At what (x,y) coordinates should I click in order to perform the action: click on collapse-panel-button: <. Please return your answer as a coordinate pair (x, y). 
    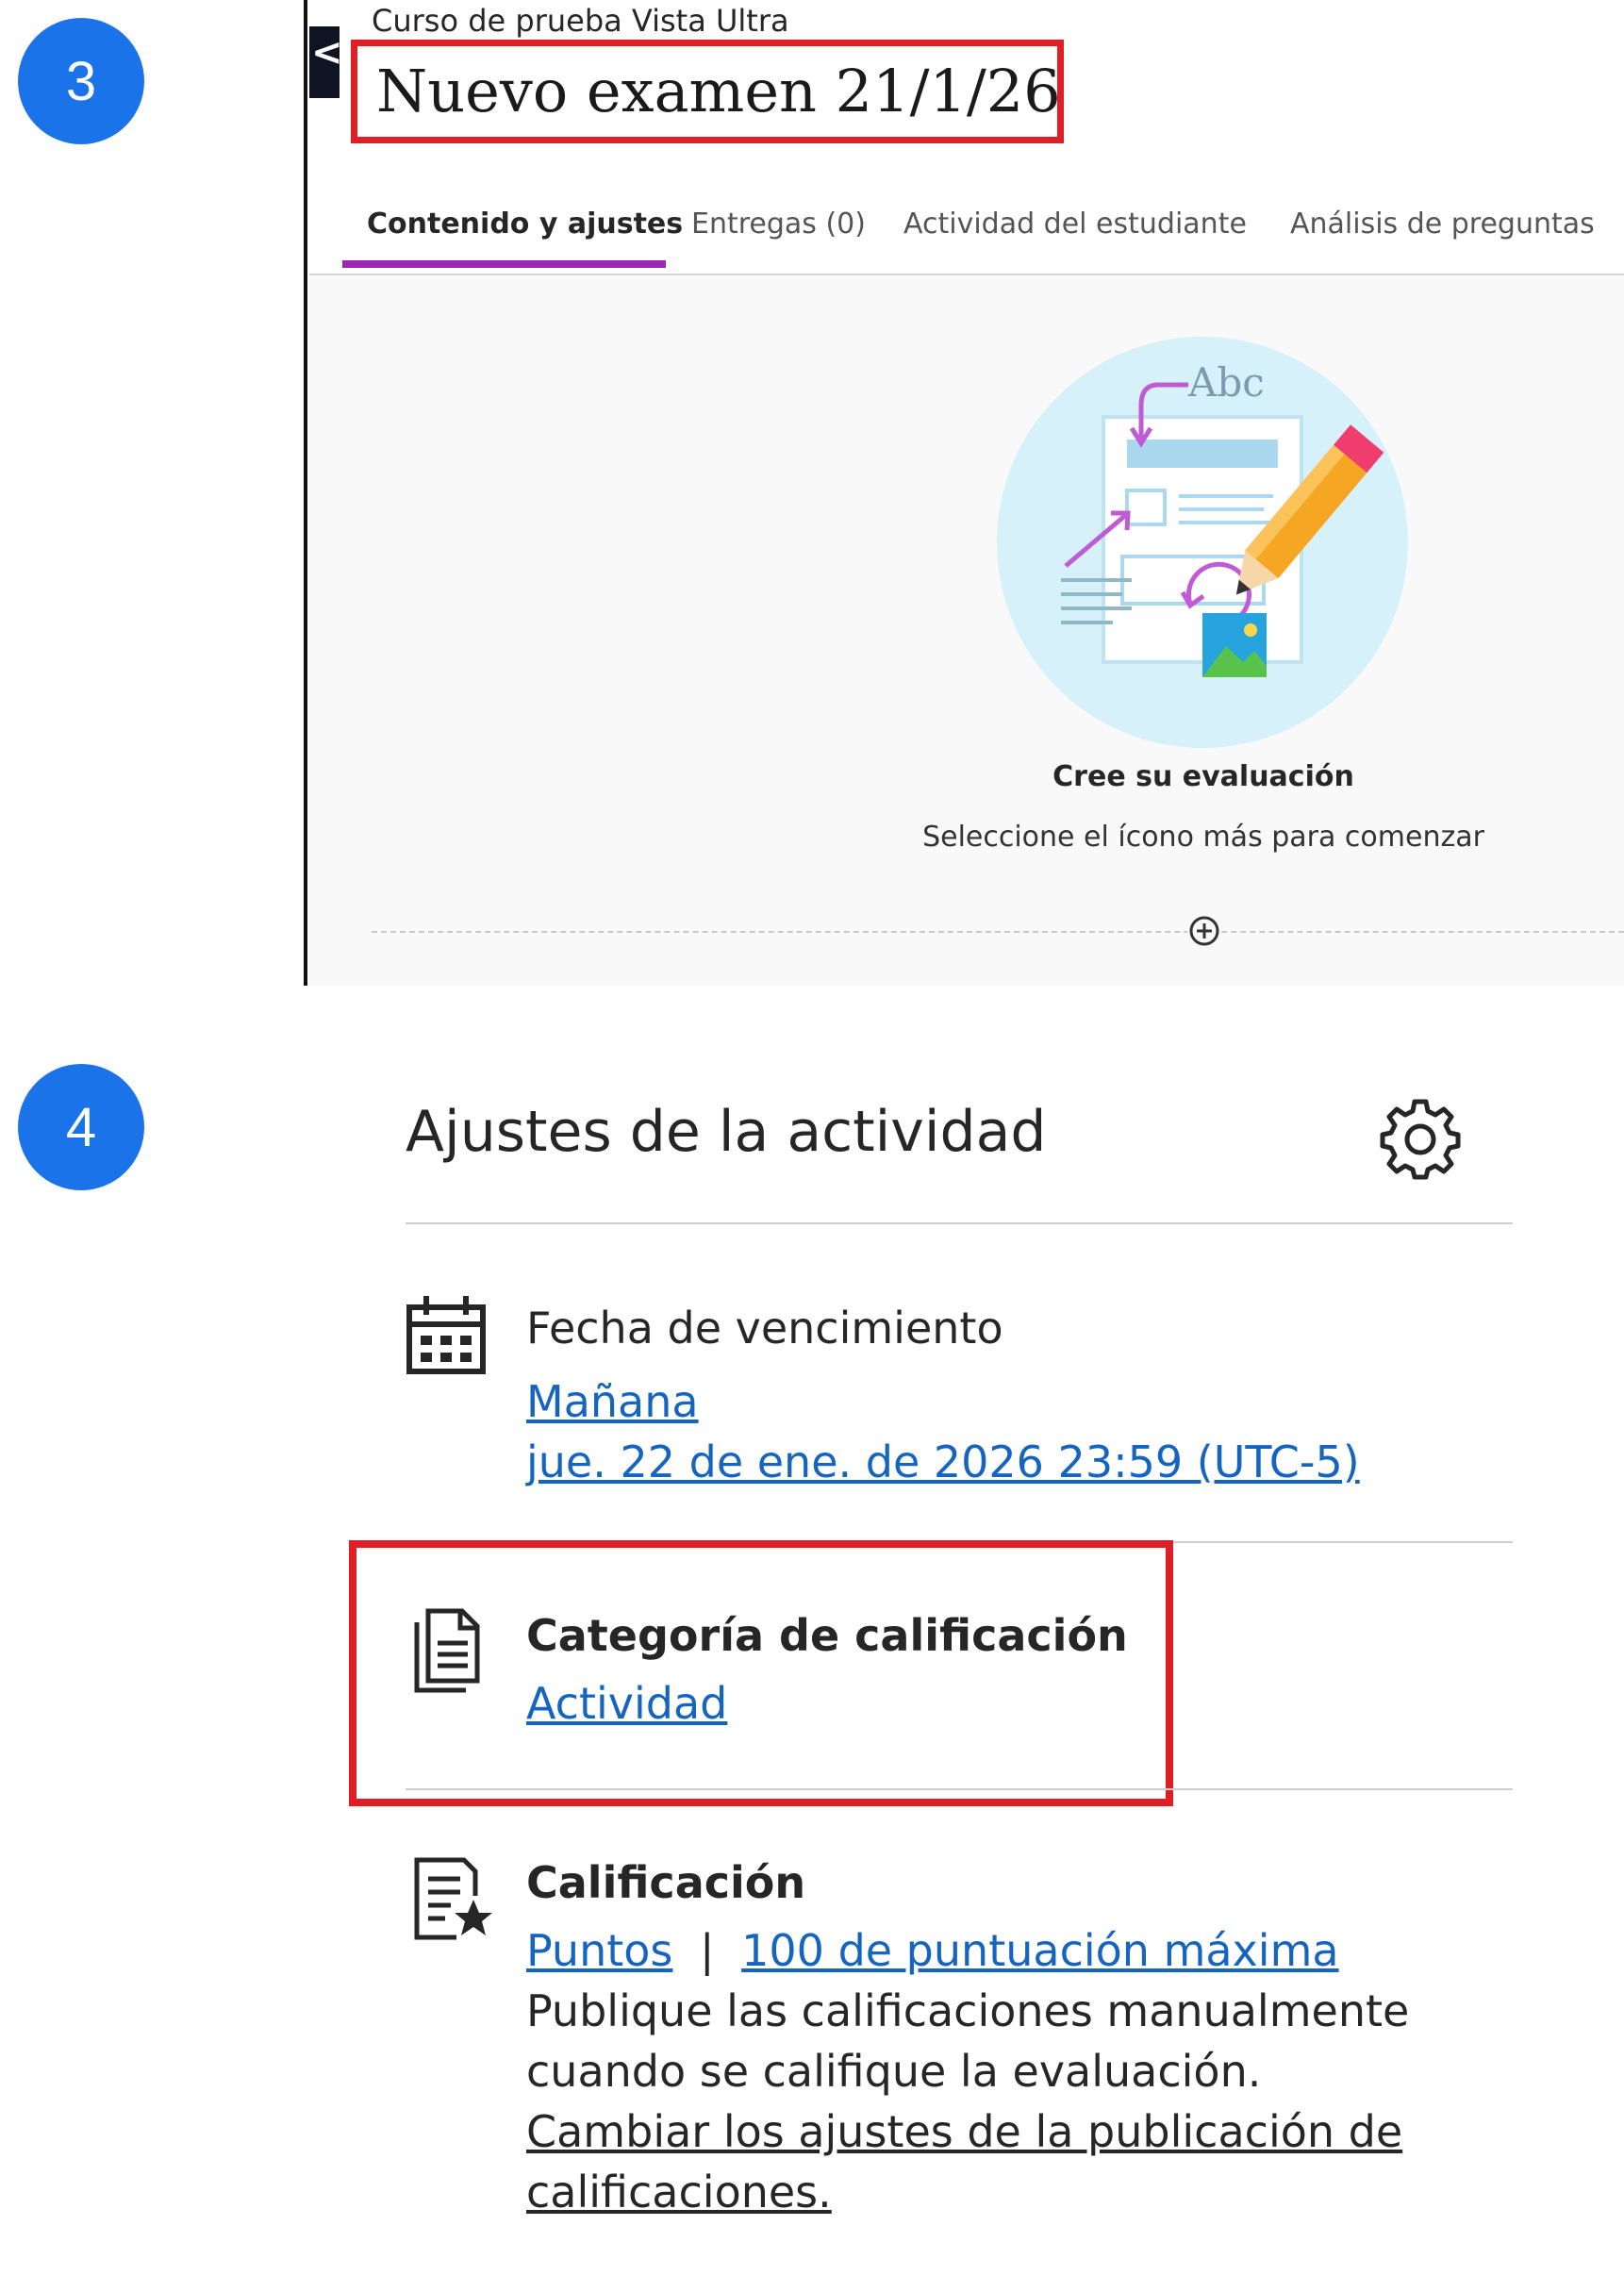
    Looking at the image, I should click on (326, 62).